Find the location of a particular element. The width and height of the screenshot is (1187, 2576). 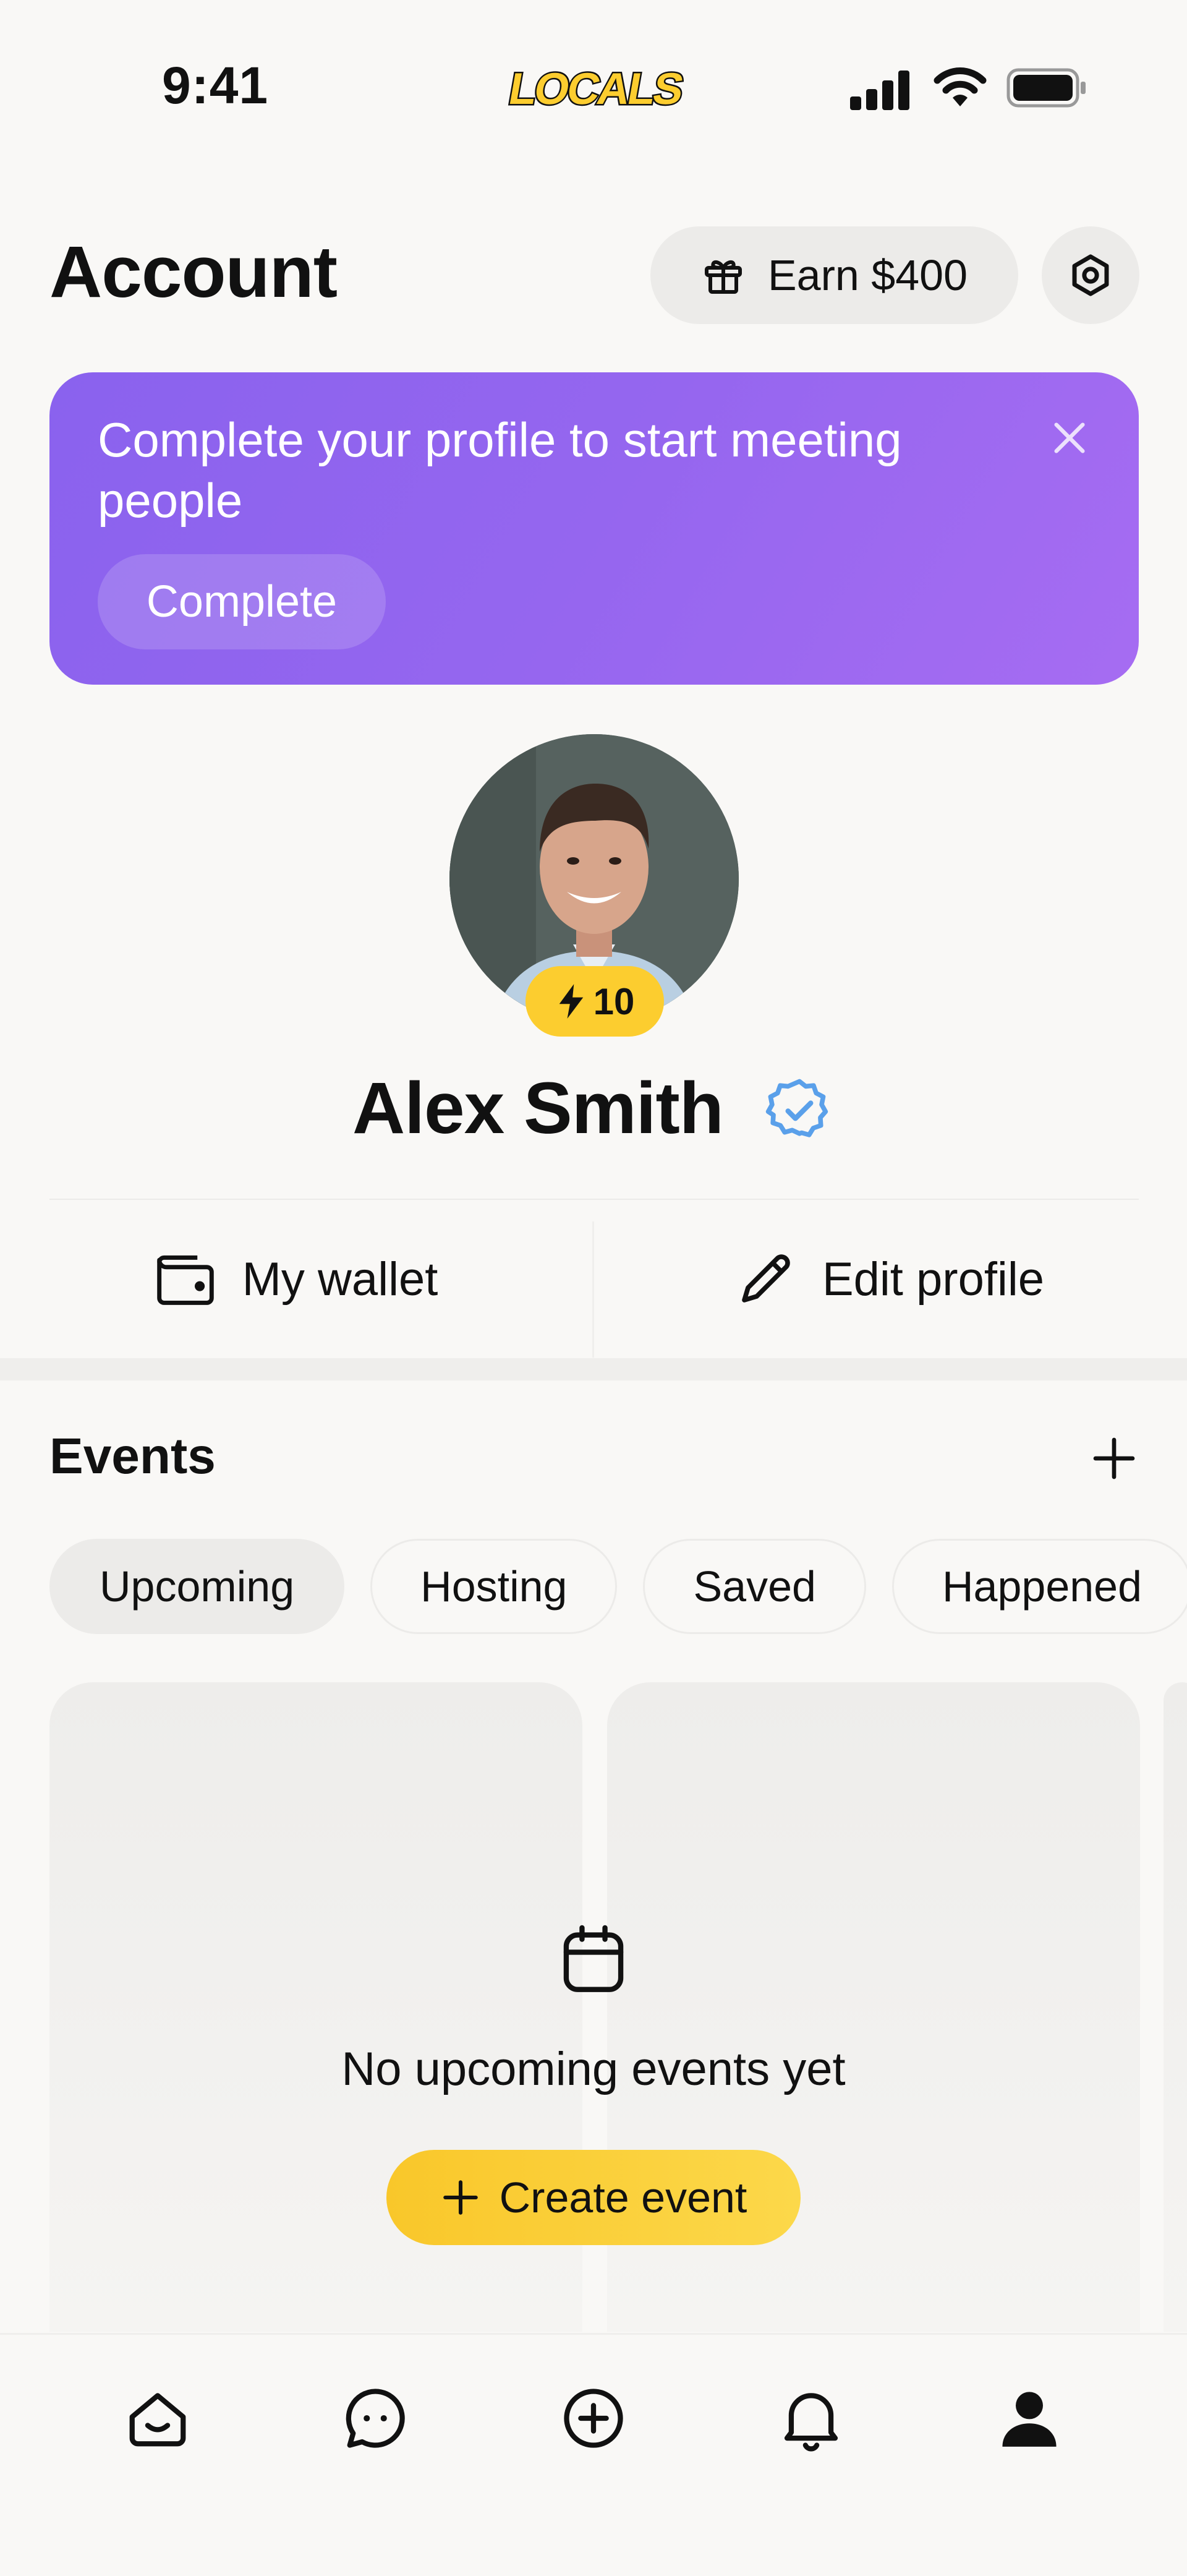

events-tabs: Upcoming Hosting Saved Happened is located at coordinates (618, 1586).